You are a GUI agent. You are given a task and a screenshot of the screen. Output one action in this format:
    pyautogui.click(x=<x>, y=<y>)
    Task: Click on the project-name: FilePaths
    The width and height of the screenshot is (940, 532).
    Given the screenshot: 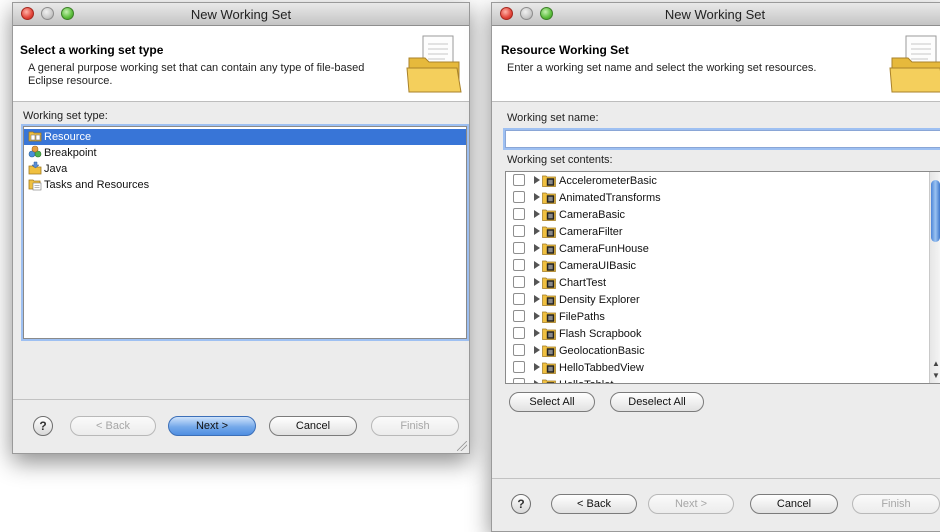 What is the action you would take?
    pyautogui.click(x=582, y=317)
    